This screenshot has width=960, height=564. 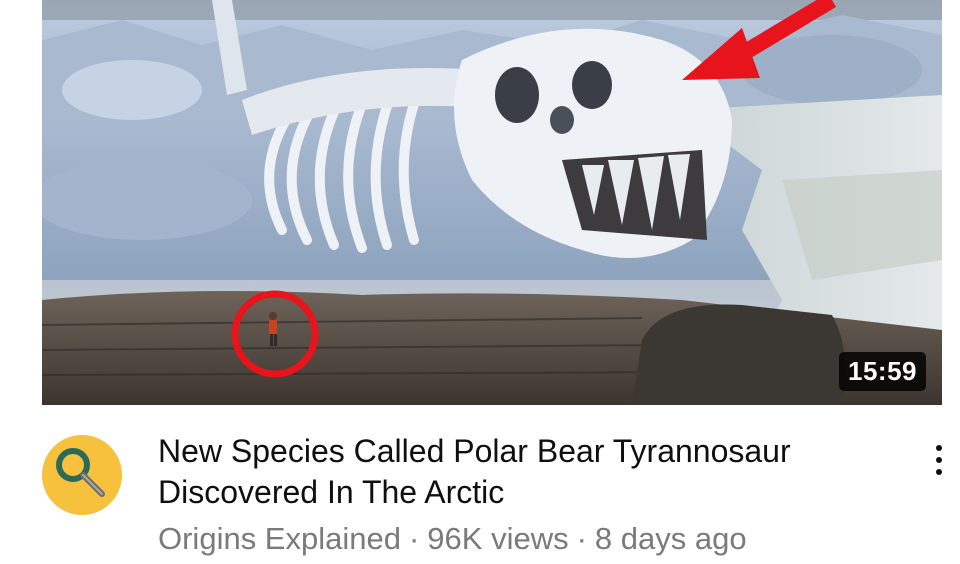 I want to click on view-count: 96K views, so click(x=498, y=538).